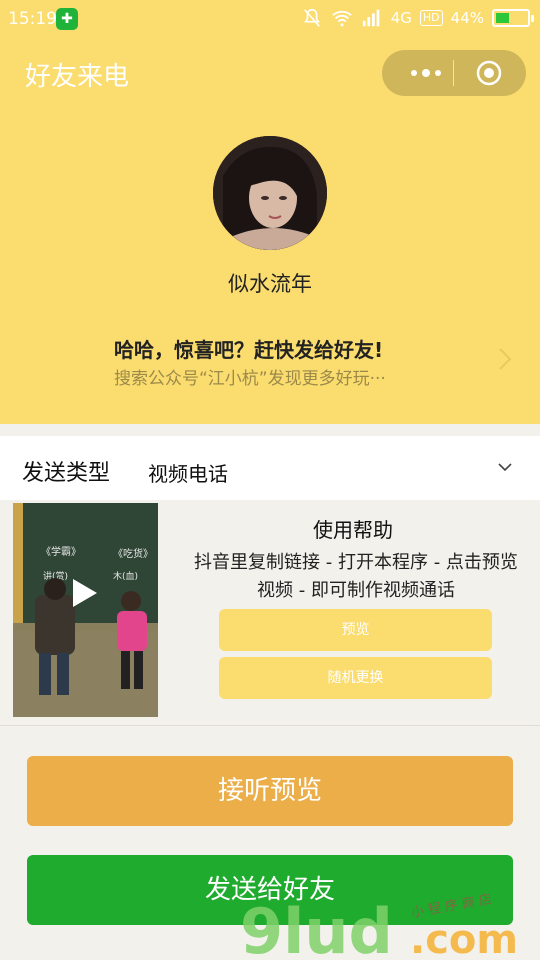 Image resolution: width=540 pixels, height=960 pixels. I want to click on help-text: 抖音里复制链接 - 打开本程序 - 点击预览视频 - 即可制作视频通话, so click(356, 576).